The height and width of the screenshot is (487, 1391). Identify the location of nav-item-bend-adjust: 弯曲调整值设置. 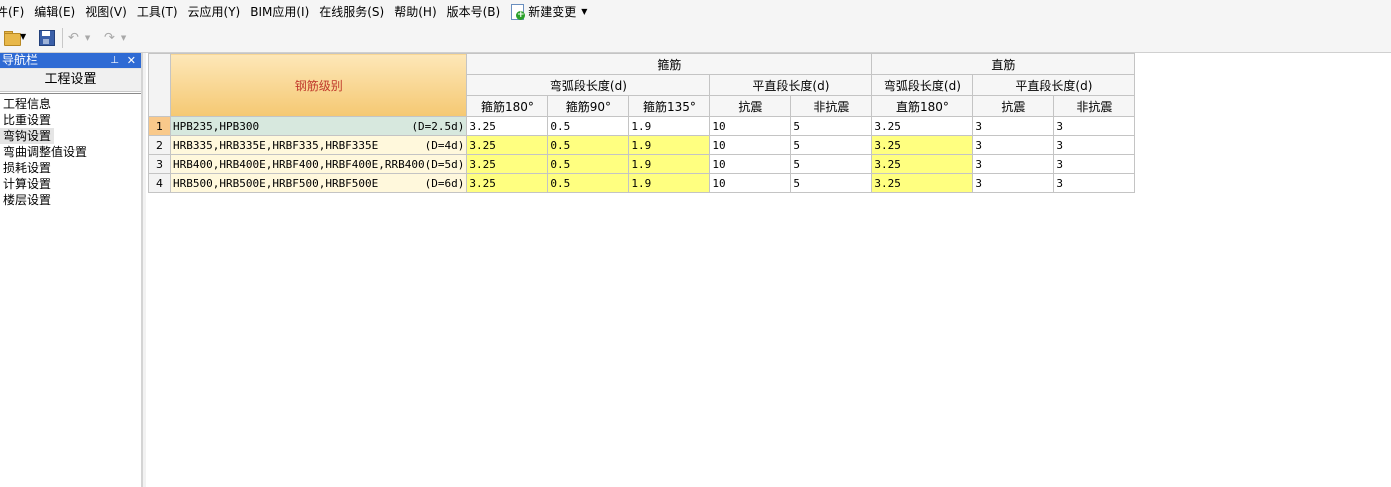
(70, 152).